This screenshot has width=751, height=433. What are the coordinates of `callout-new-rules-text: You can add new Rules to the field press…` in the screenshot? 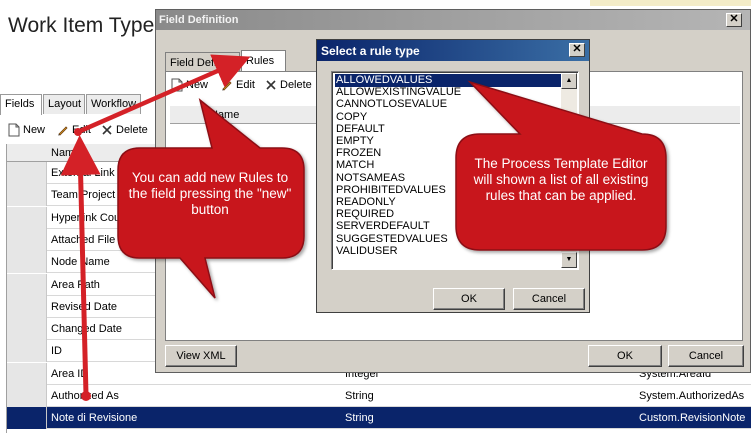 It's located at (210, 193).